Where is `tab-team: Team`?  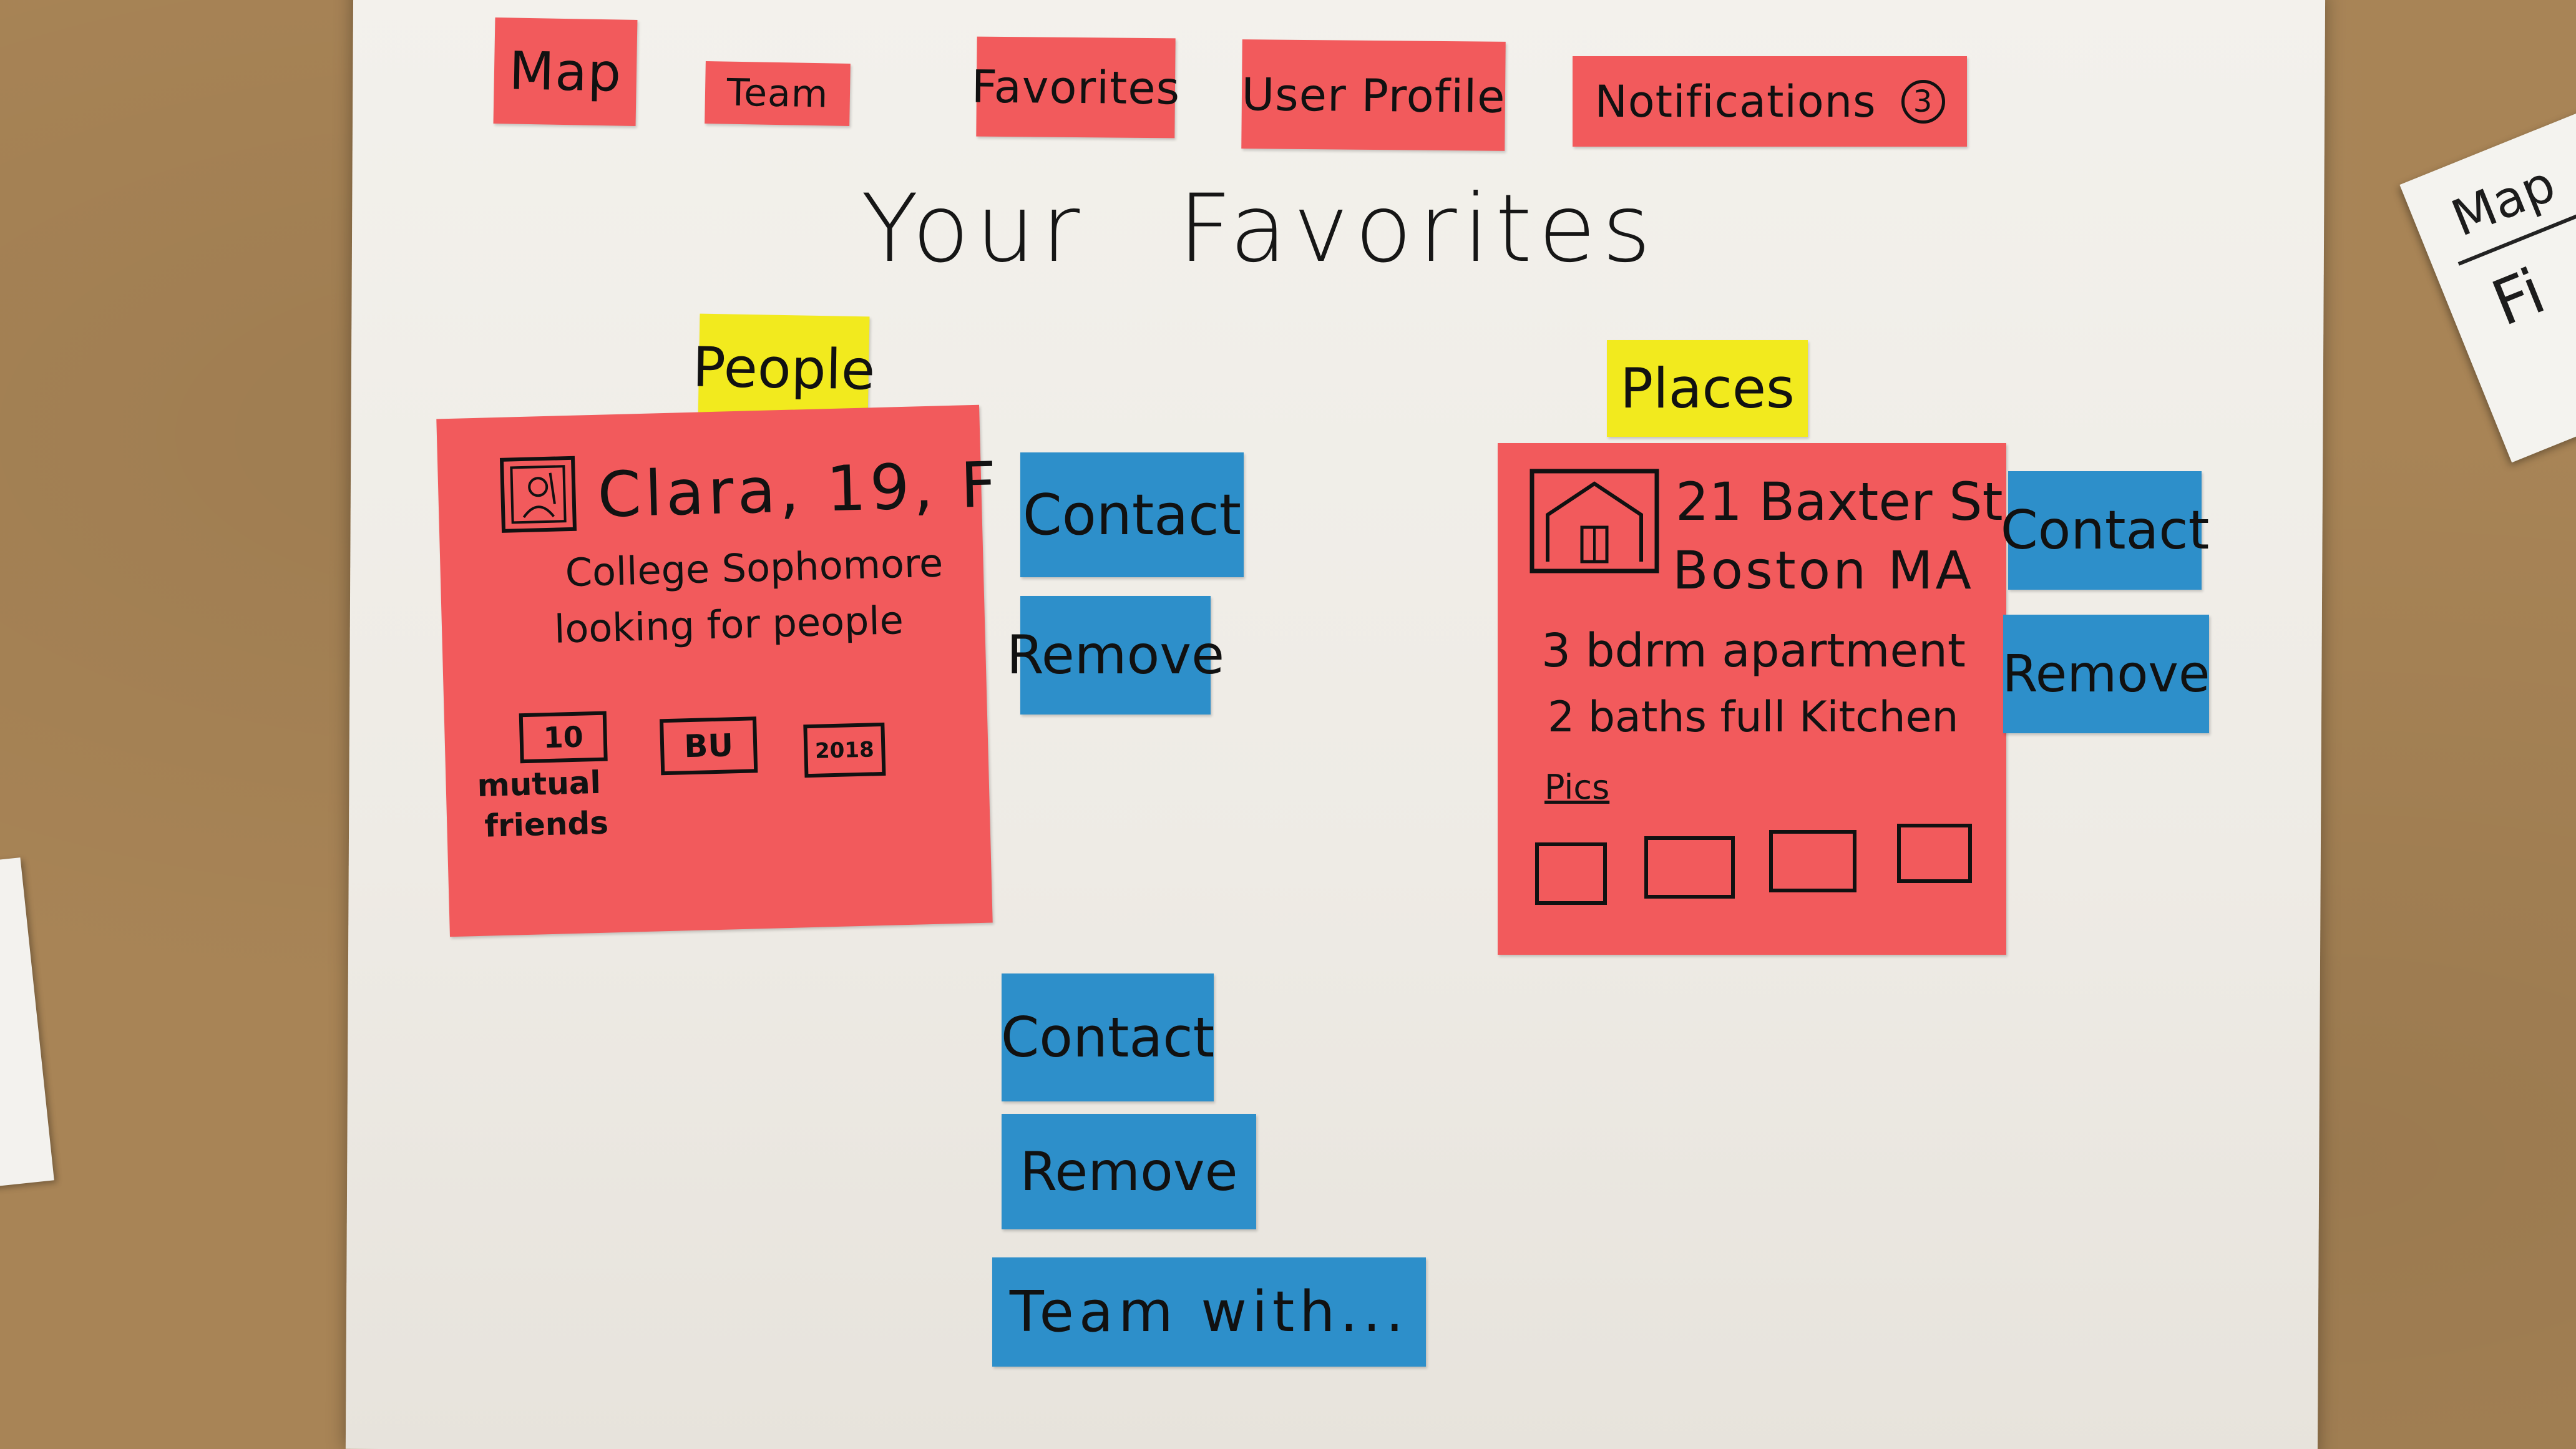
tab-team: Team is located at coordinates (778, 94).